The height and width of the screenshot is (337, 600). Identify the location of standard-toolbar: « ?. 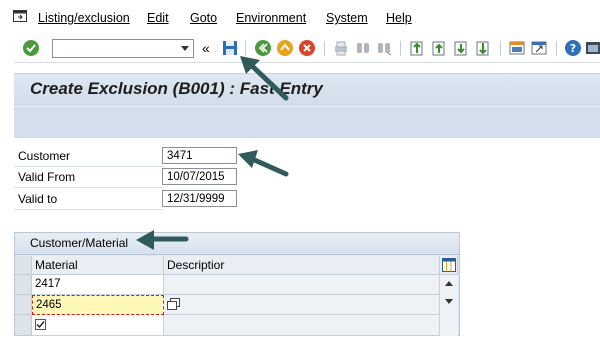
(300, 49).